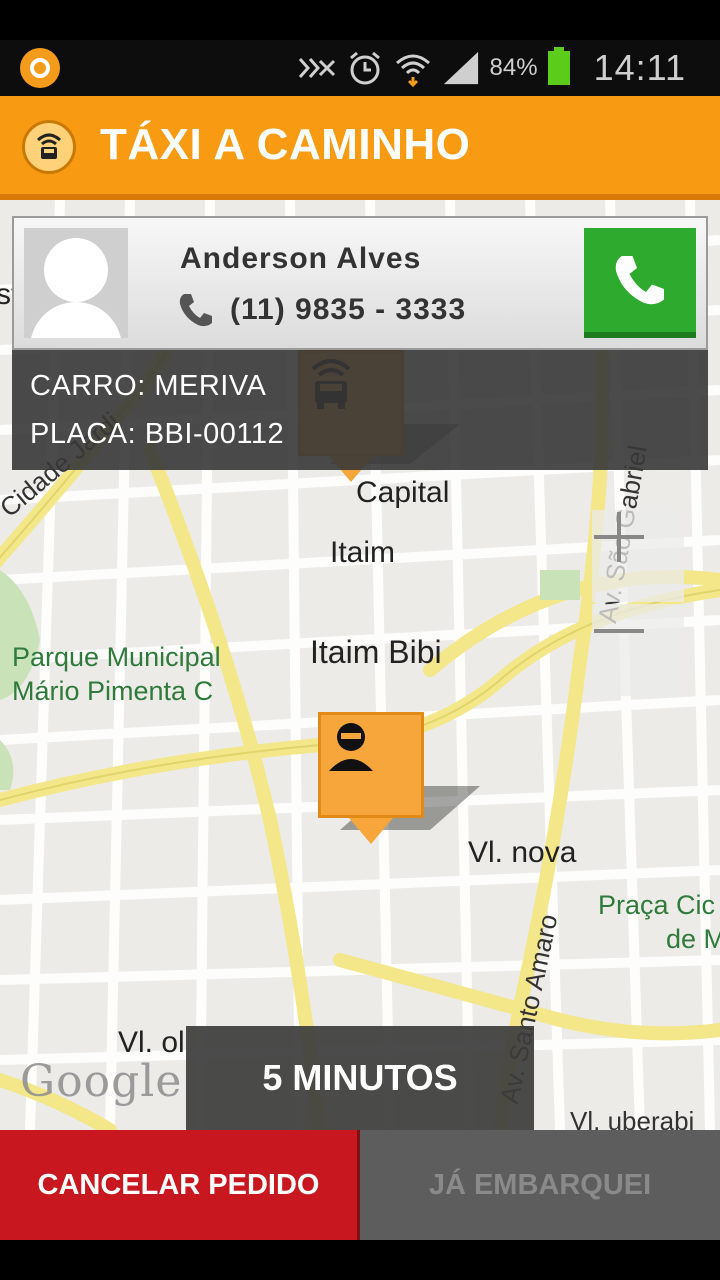  I want to click on eta-text: 5 MINUTOS, so click(360, 1077).